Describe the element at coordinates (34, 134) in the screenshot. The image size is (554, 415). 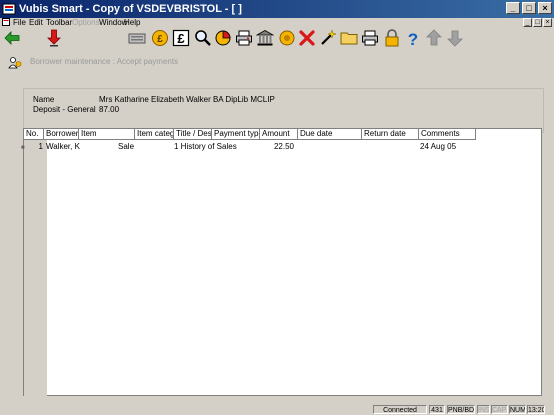
I see `column-header-no: No.` at that location.